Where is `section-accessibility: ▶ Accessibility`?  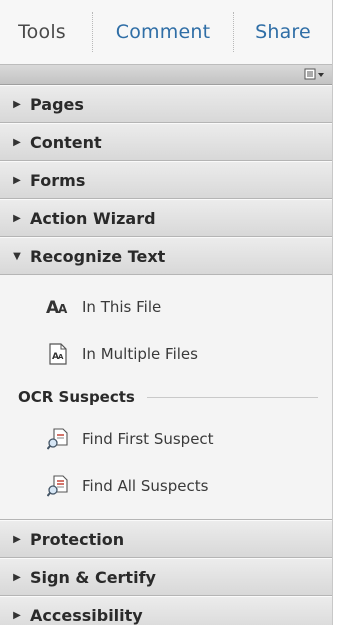 section-accessibility: ▶ Accessibility is located at coordinates (166, 610).